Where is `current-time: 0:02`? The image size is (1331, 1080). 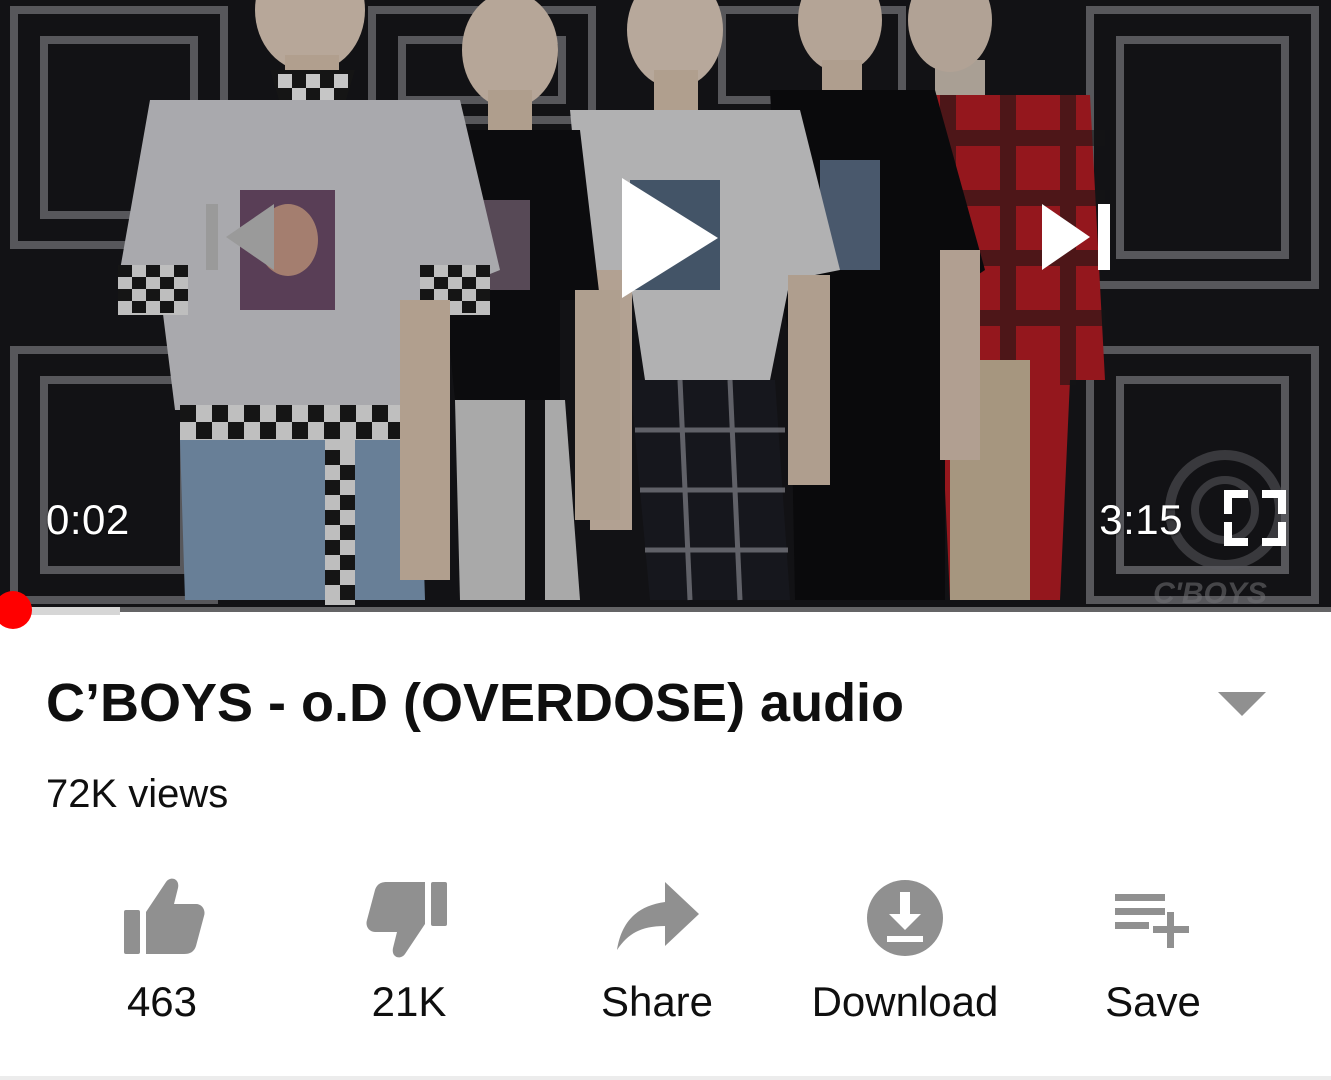
current-time: 0:02 is located at coordinates (88, 519).